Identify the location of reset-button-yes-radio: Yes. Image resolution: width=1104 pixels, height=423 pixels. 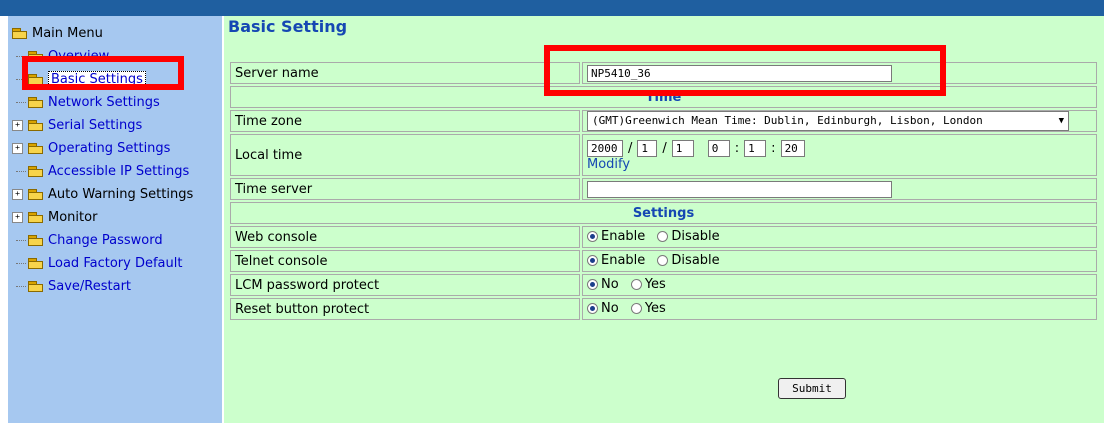
(648, 308).